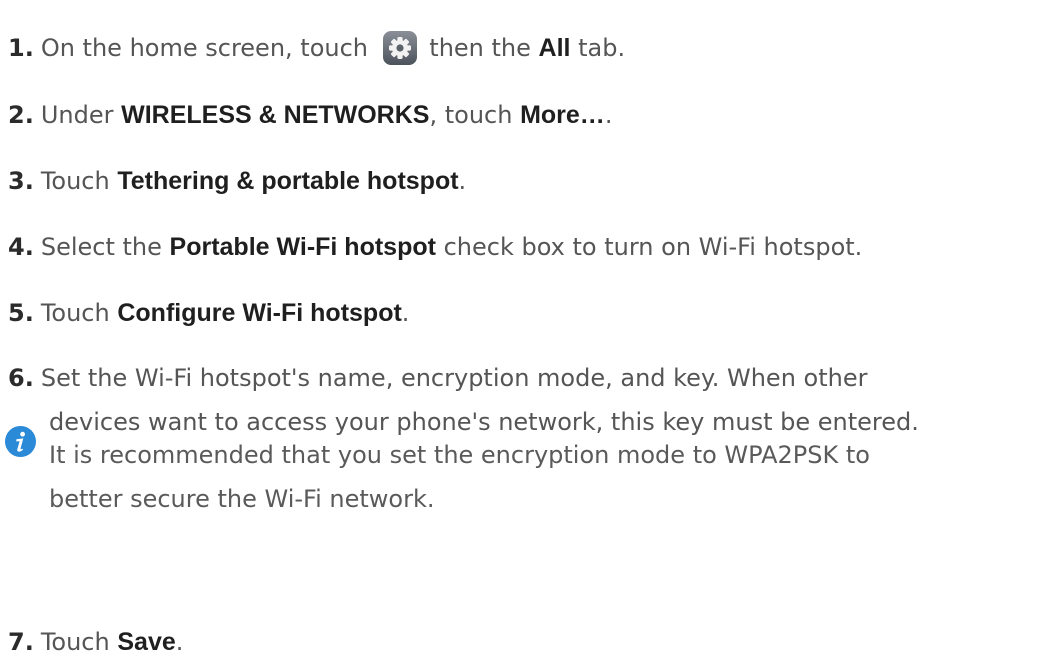 The height and width of the screenshot is (671, 1057). What do you see at coordinates (554, 48) in the screenshot?
I see `bold-term: All` at bounding box center [554, 48].